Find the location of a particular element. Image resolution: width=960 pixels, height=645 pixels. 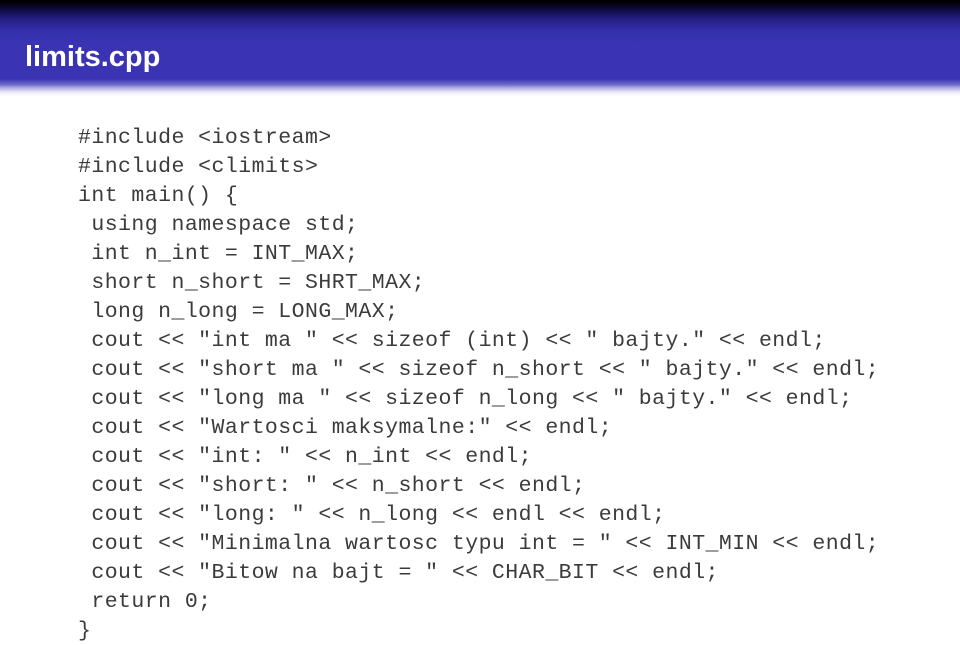

code-line: cout << "Wartosci maksymalne:" << endl; is located at coordinates (345, 428).